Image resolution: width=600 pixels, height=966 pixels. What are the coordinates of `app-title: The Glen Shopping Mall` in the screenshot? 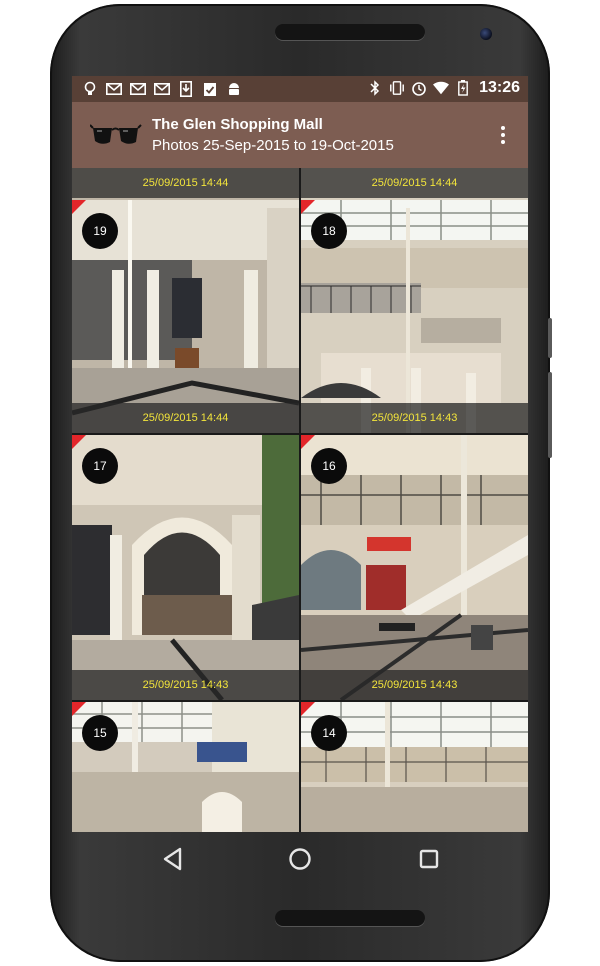 It's located at (237, 124).